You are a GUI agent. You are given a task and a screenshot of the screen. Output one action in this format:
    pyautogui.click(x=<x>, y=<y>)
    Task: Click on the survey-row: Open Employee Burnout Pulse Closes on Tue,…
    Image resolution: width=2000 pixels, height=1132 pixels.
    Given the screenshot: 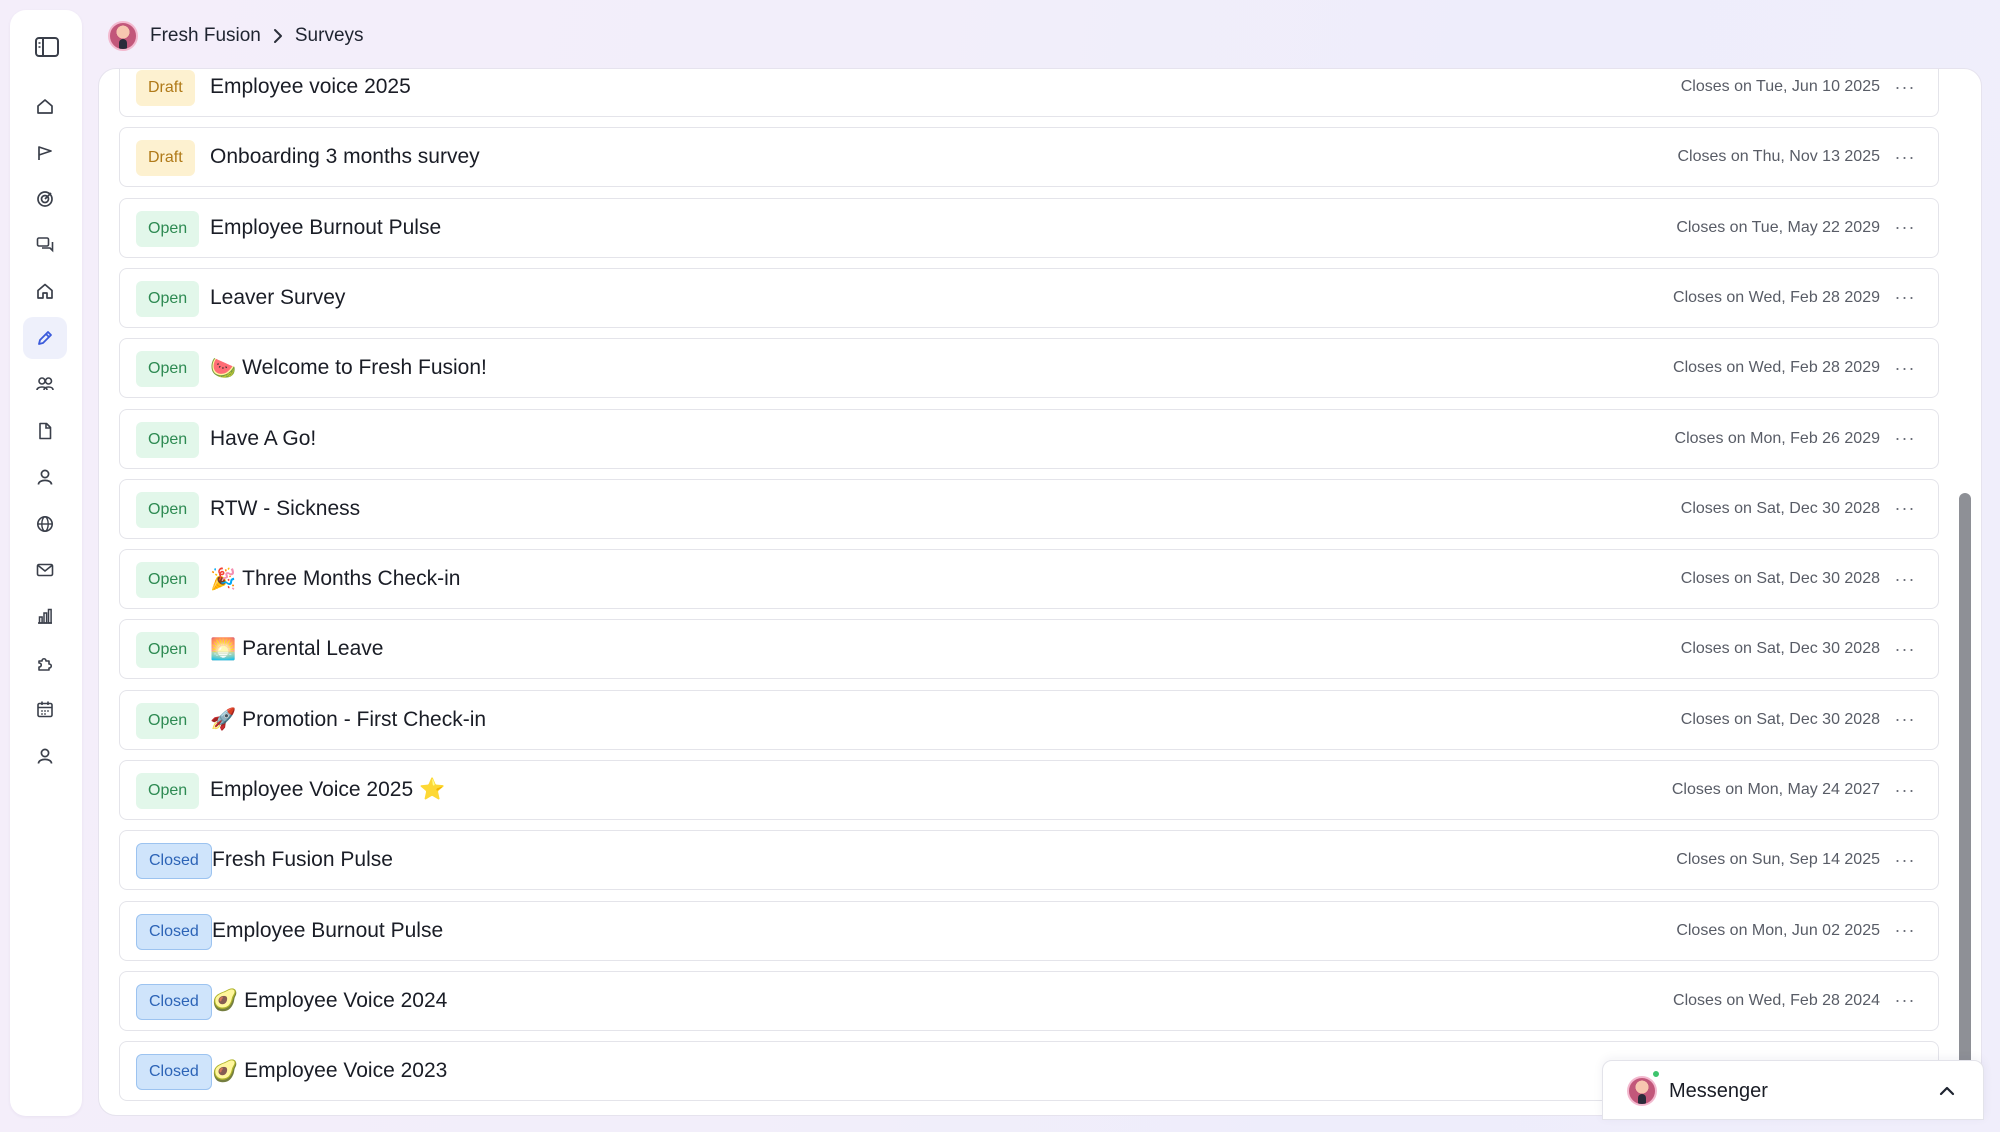 What is the action you would take?
    pyautogui.click(x=1029, y=227)
    